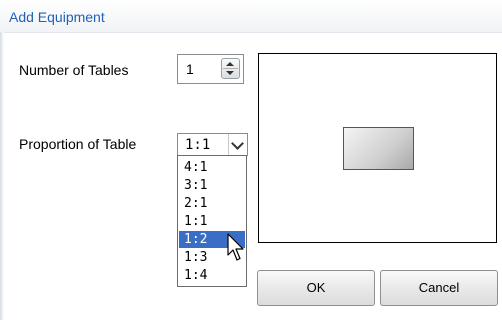  I want to click on number-of-tables-value: 1, so click(190, 69).